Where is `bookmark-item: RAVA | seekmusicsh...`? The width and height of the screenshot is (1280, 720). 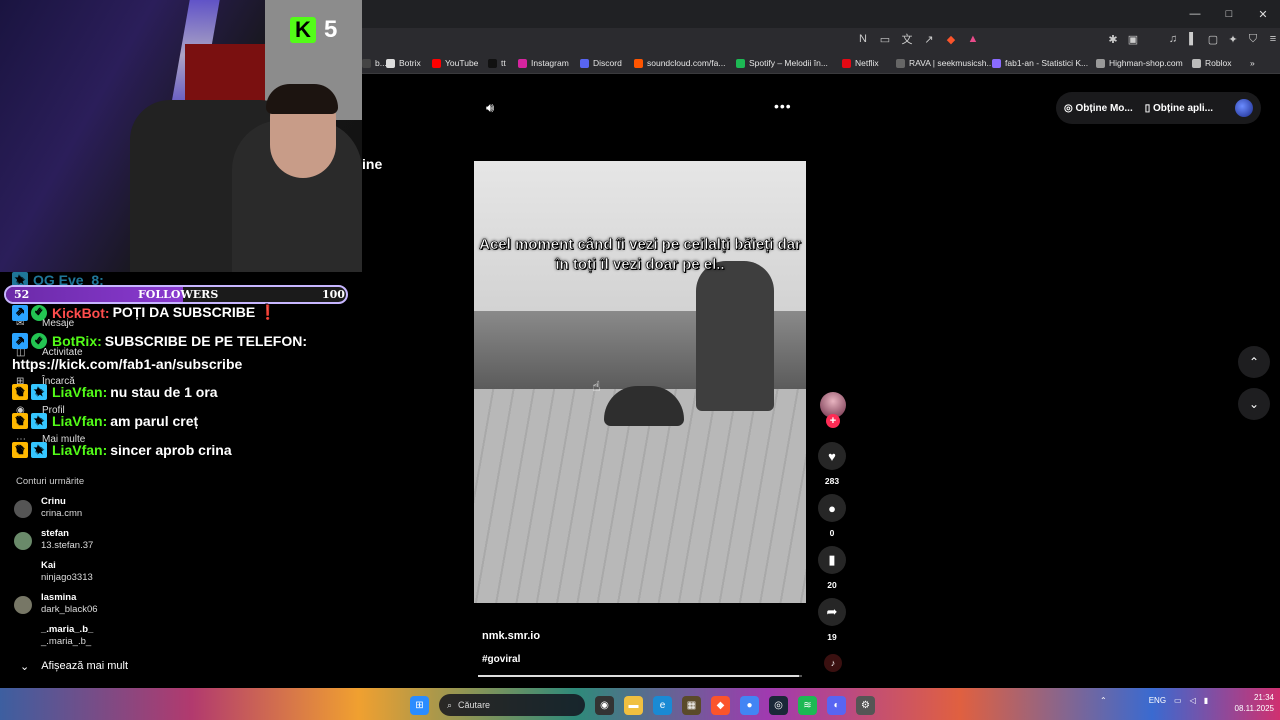
bookmark-item: RAVA | seekmusicsh... is located at coordinates (945, 63).